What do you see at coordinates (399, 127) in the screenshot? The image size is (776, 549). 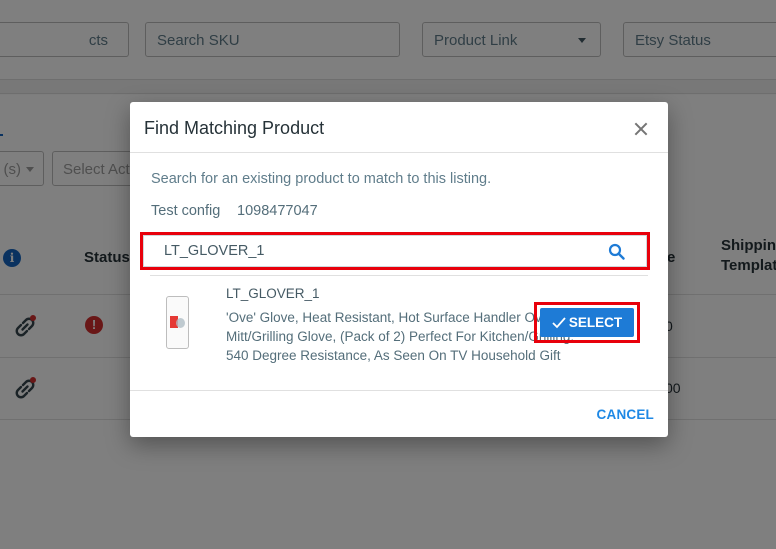 I see `dialog-header: Find Matching Product` at bounding box center [399, 127].